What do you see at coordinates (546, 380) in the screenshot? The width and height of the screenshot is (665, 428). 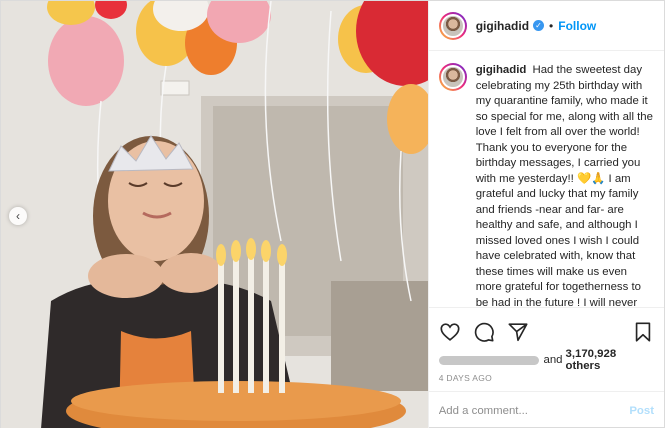 I see `post-timestamp: 4 DAYS AGO` at bounding box center [546, 380].